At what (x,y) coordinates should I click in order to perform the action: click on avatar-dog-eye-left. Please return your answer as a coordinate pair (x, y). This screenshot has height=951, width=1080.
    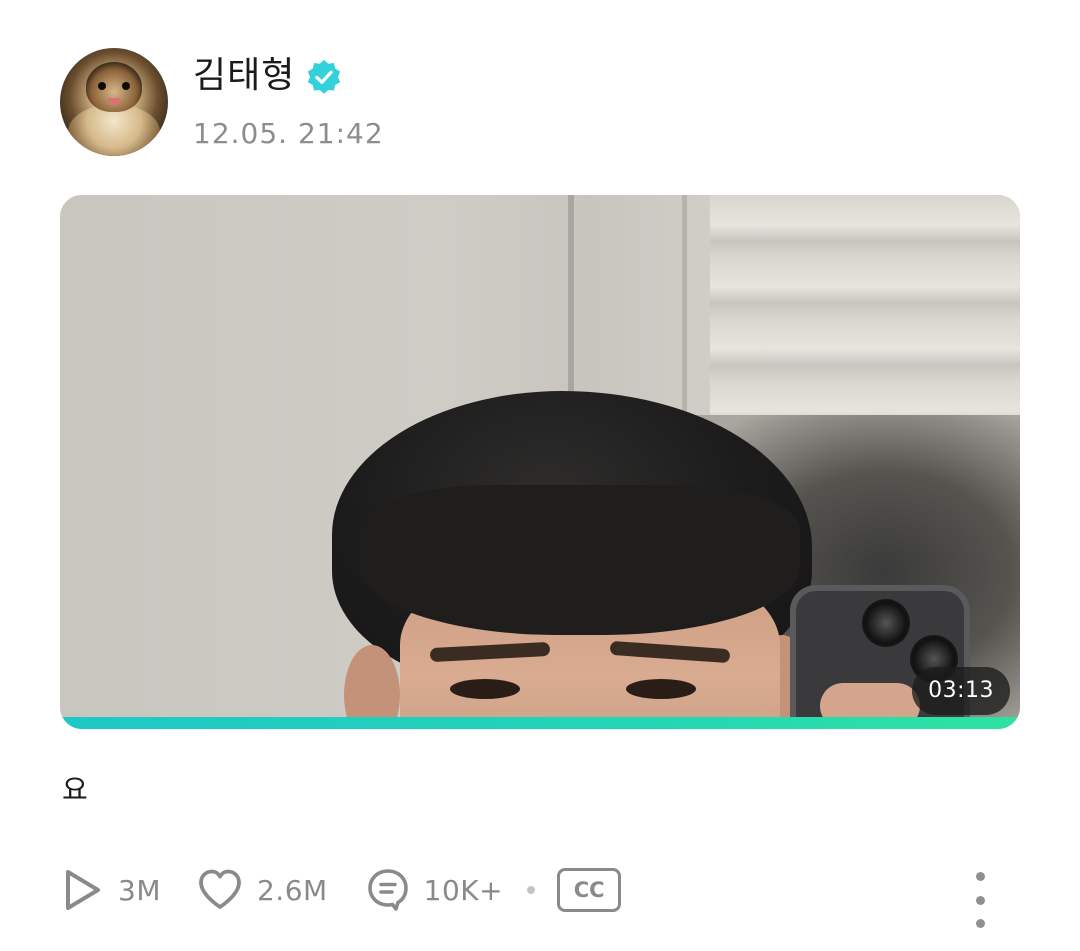
    Looking at the image, I should click on (102, 86).